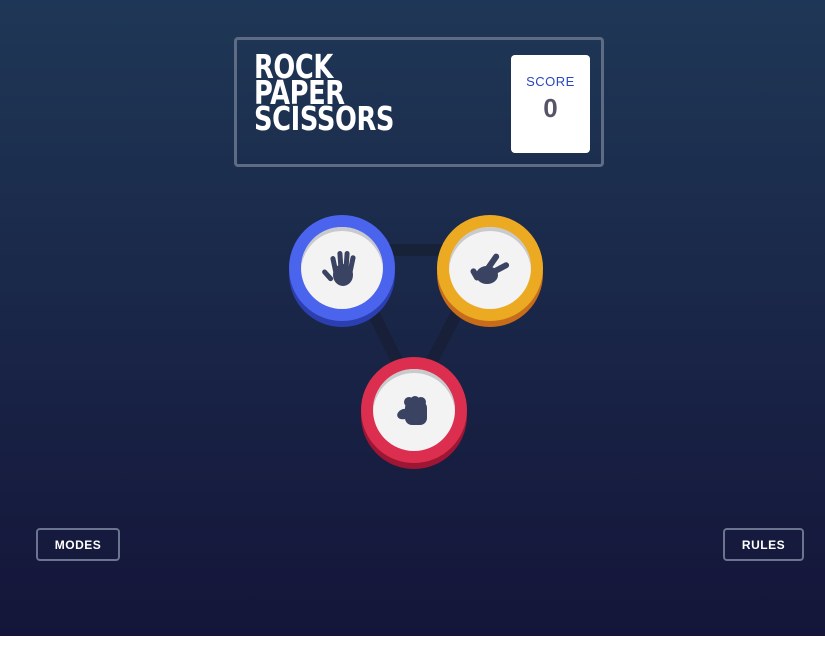 Image resolution: width=825 pixels, height=672 pixels. I want to click on scissors-button-face, so click(490, 268).